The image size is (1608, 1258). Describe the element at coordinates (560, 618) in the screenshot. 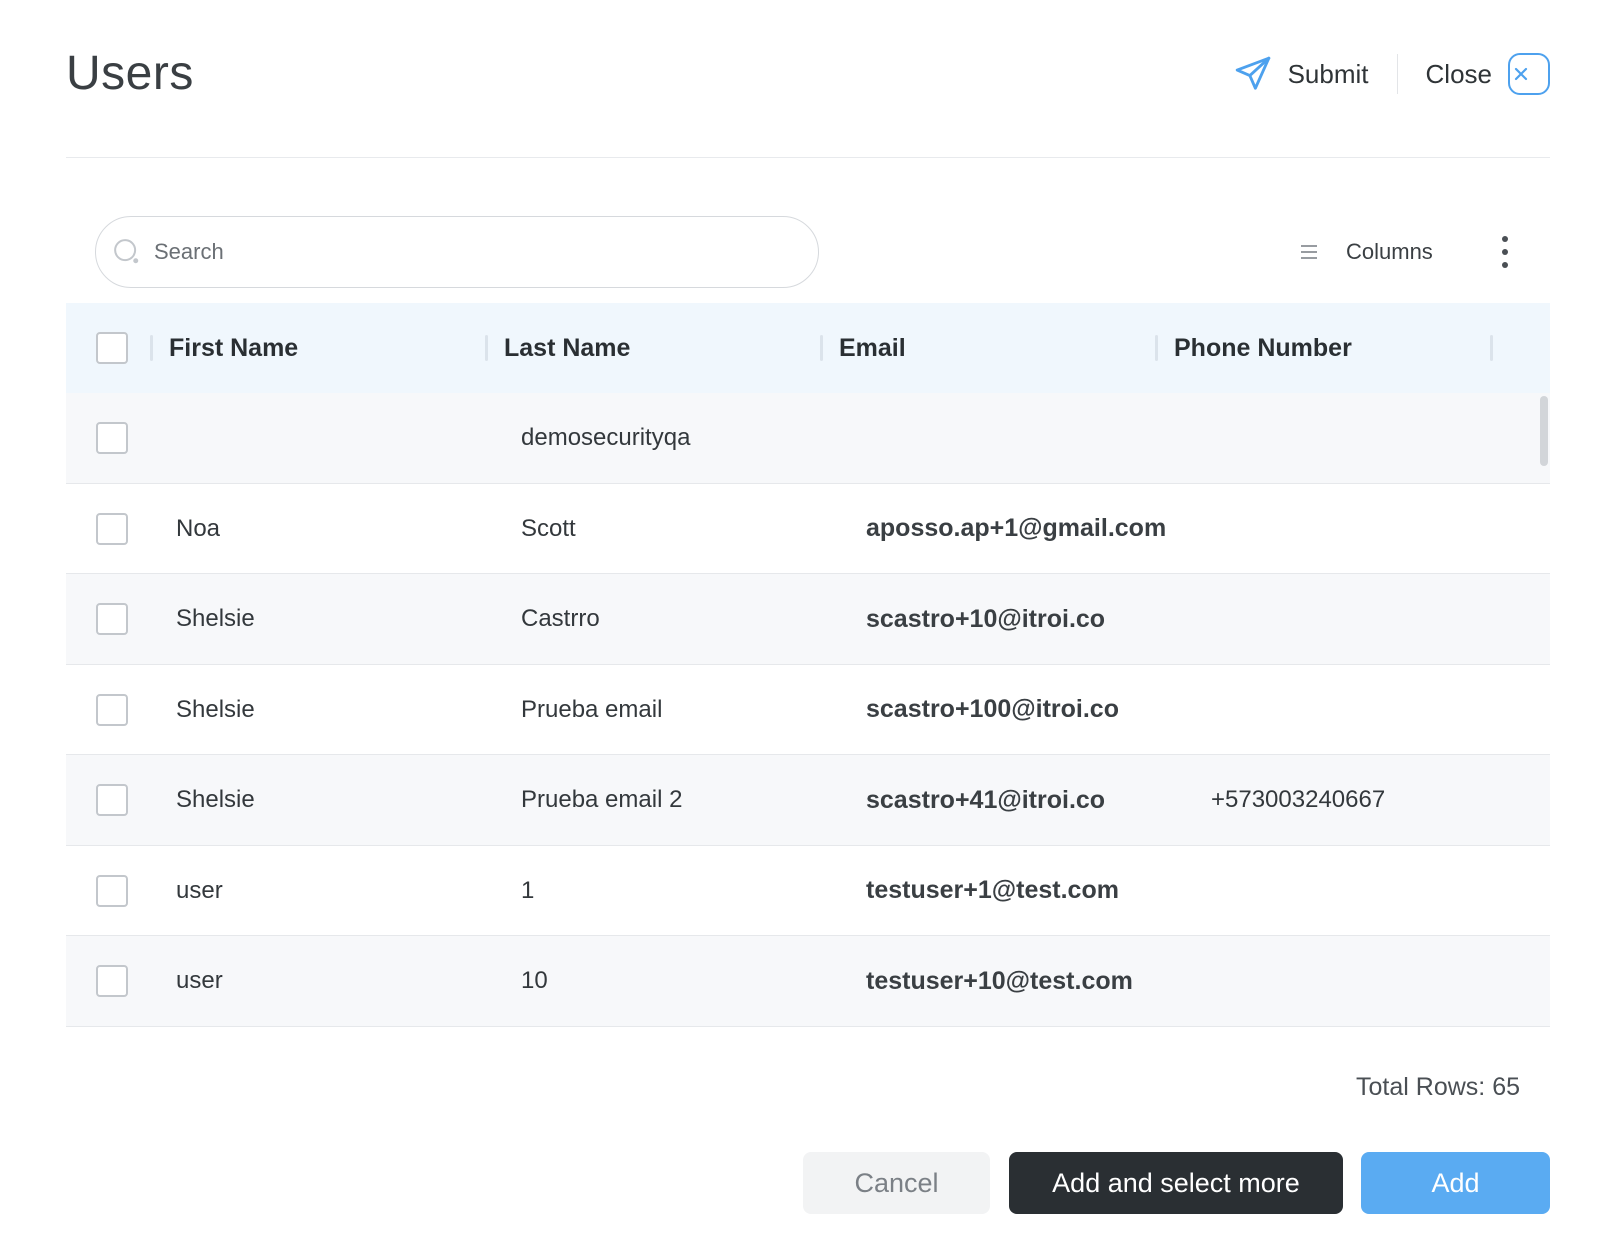

I see `cell-last-name: Castrro` at that location.